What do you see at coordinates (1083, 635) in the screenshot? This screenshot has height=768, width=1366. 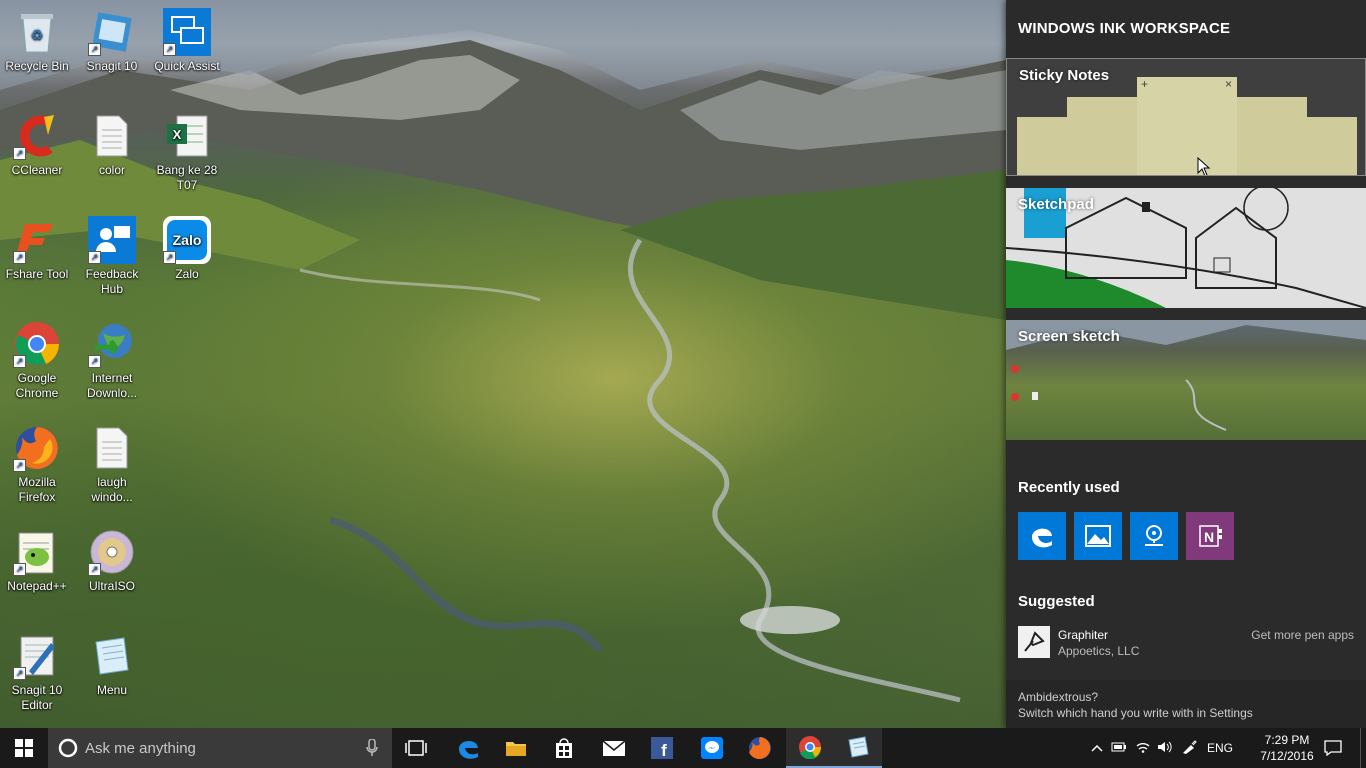 I see `suggested-app-name: Graphiter` at bounding box center [1083, 635].